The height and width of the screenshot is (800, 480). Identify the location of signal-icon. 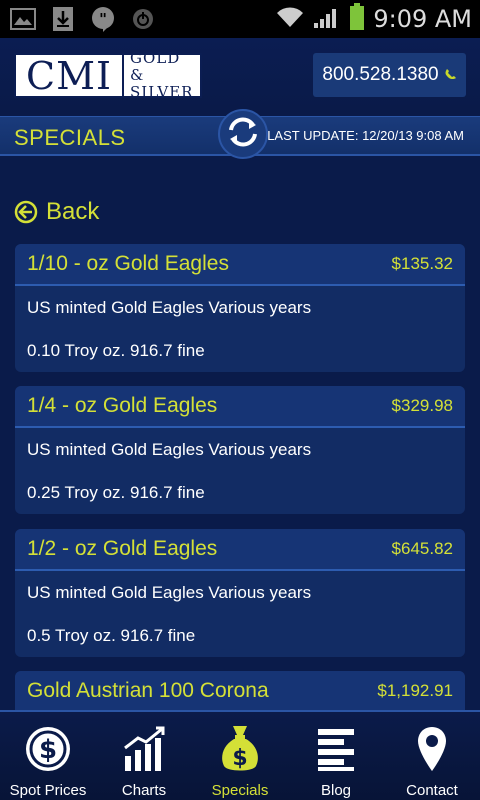
(327, 19).